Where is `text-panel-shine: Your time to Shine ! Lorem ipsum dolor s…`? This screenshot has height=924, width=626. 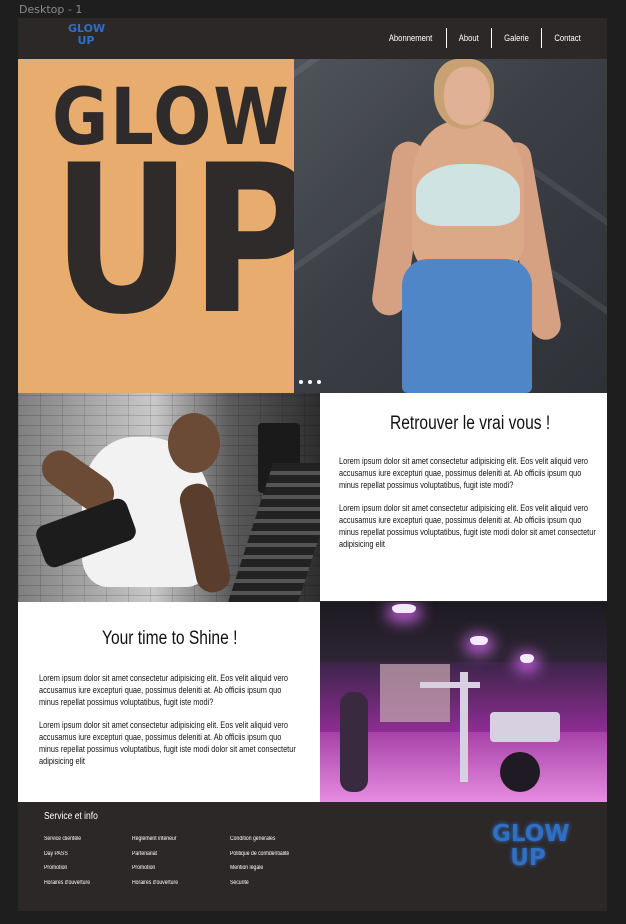 text-panel-shine: Your time to Shine ! Lorem ipsum dolor s… is located at coordinates (169, 702).